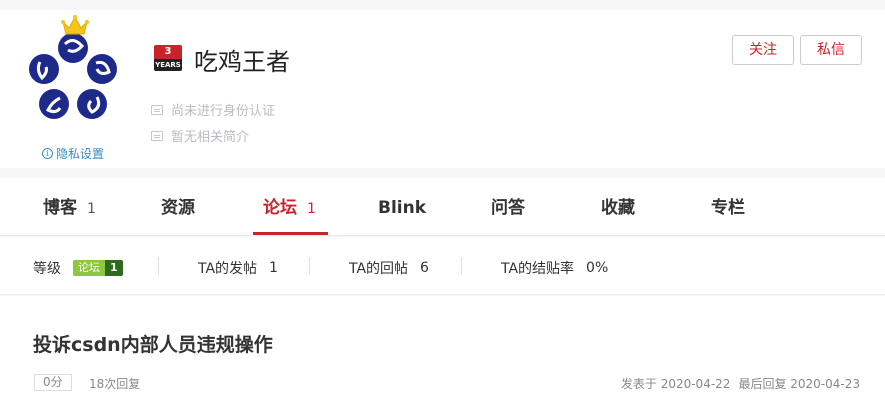 The image size is (885, 411). I want to click on tab-label: 收藏, so click(618, 208).